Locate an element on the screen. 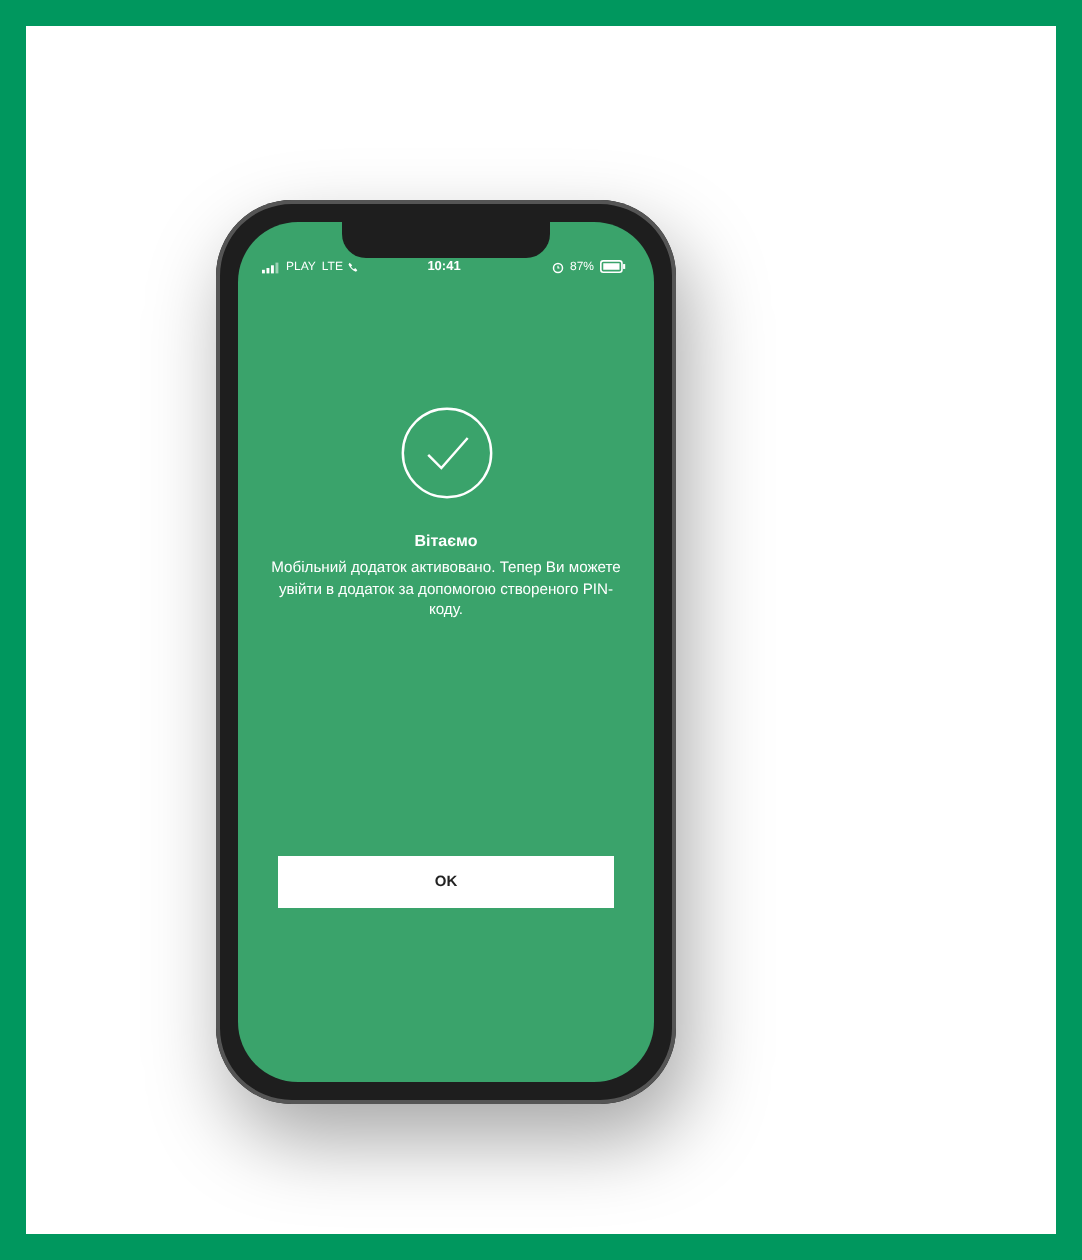 The width and height of the screenshot is (1082, 1260). battery-icon is located at coordinates (613, 267).